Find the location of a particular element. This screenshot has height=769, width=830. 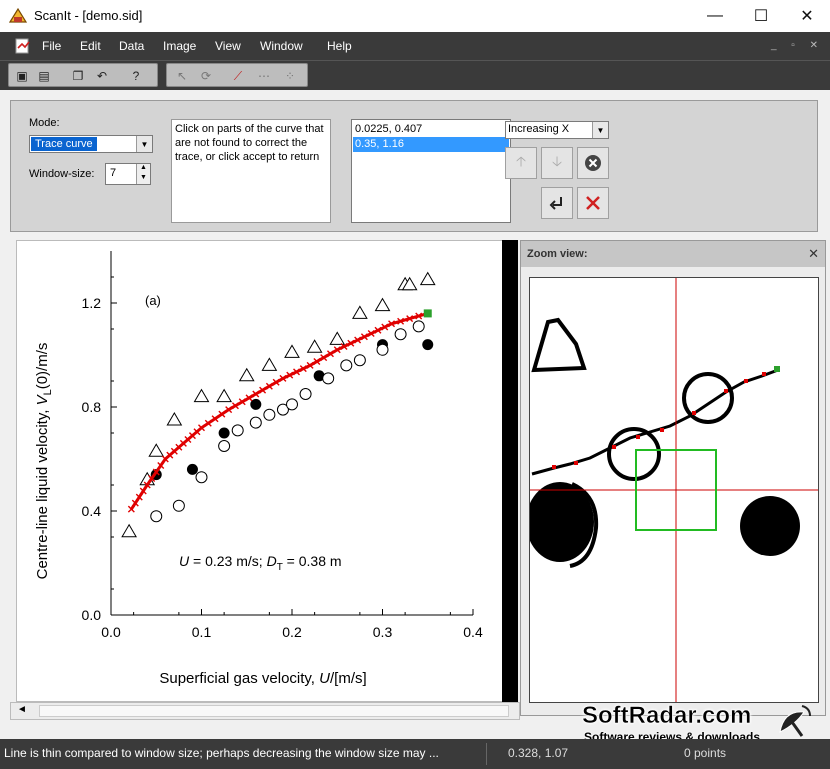

x-axis-label: Superficial gas velocity, U/[m/s] is located at coordinates (262, 678).